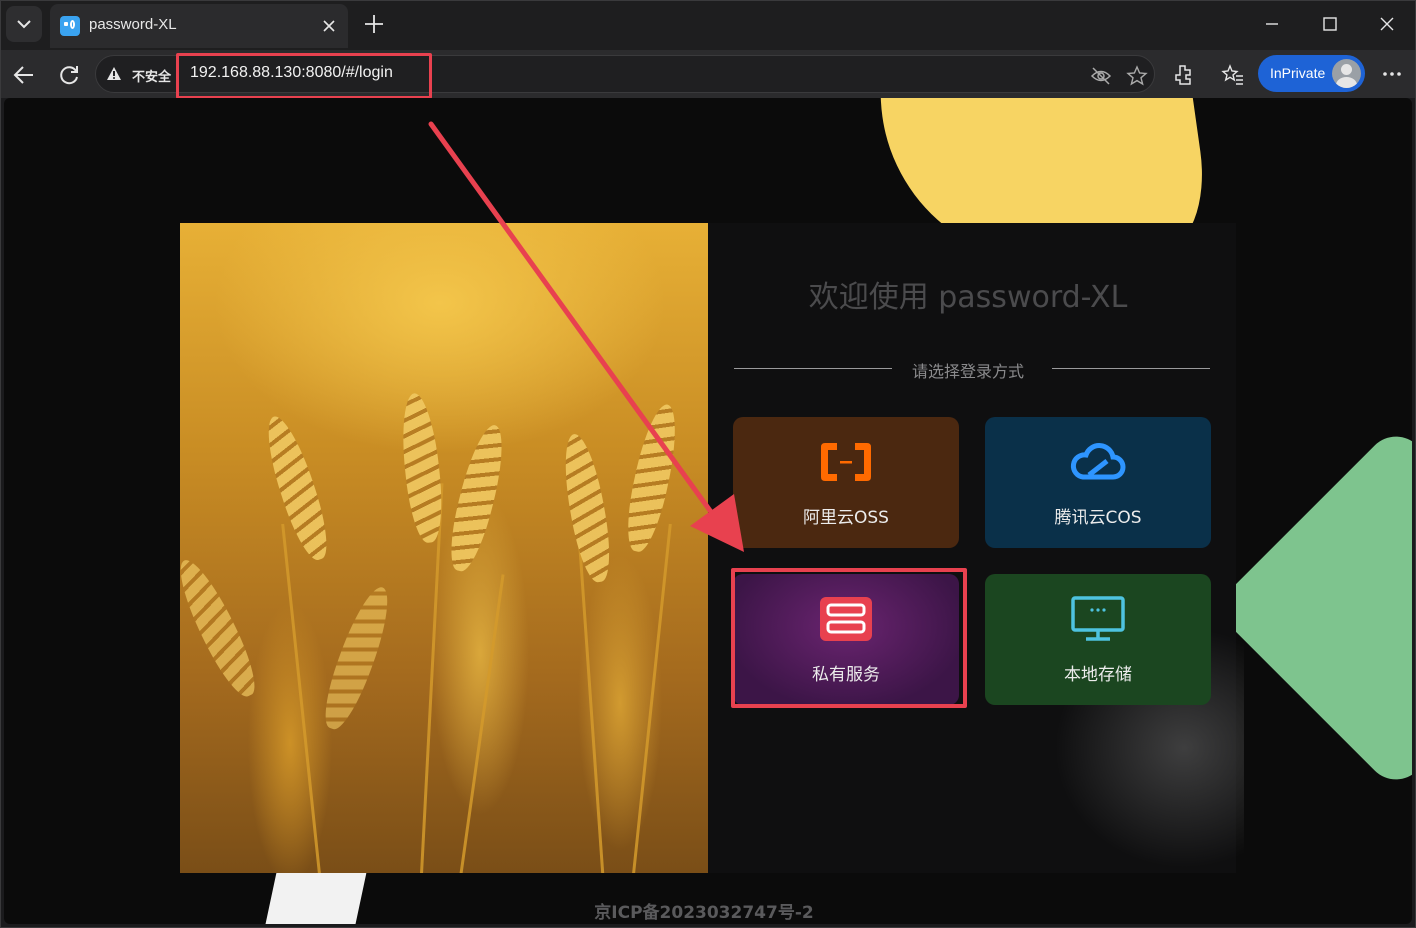 Image resolution: width=1416 pixels, height=928 pixels. Describe the element at coordinates (586, 336) in the screenshot. I see `annotation-arrow-icon` at that location.